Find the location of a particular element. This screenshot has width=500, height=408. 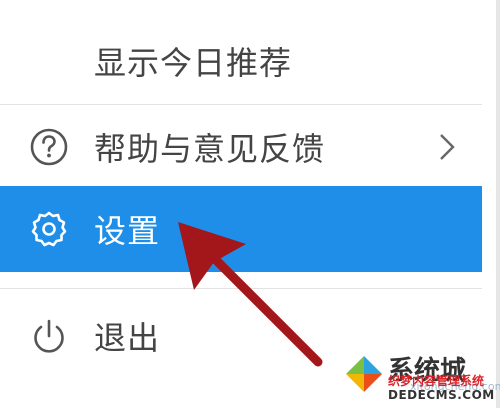

watermark-line2: DEDECMS.COM is located at coordinates (441, 395).